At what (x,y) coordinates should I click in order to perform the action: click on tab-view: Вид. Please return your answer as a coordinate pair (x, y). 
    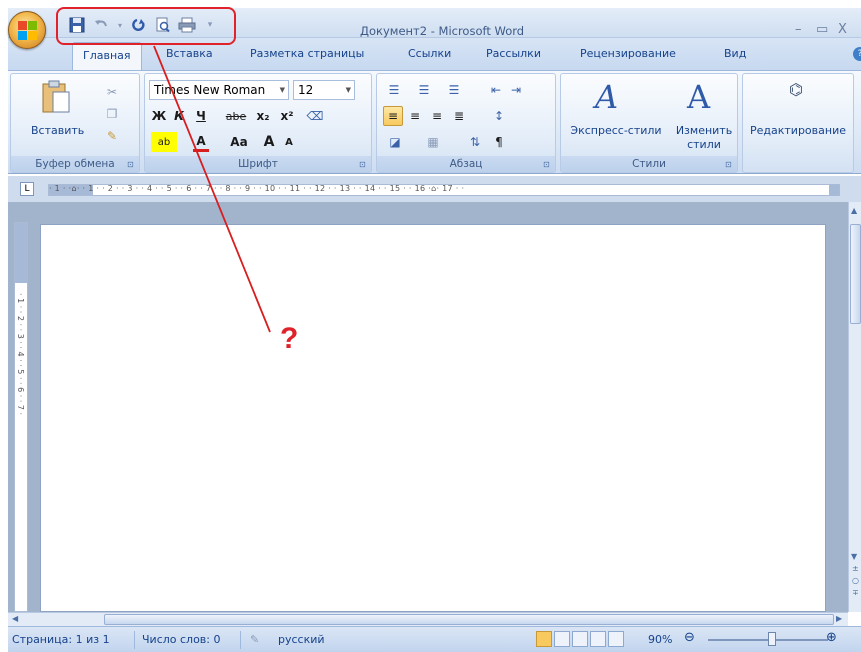
    Looking at the image, I should click on (735, 53).